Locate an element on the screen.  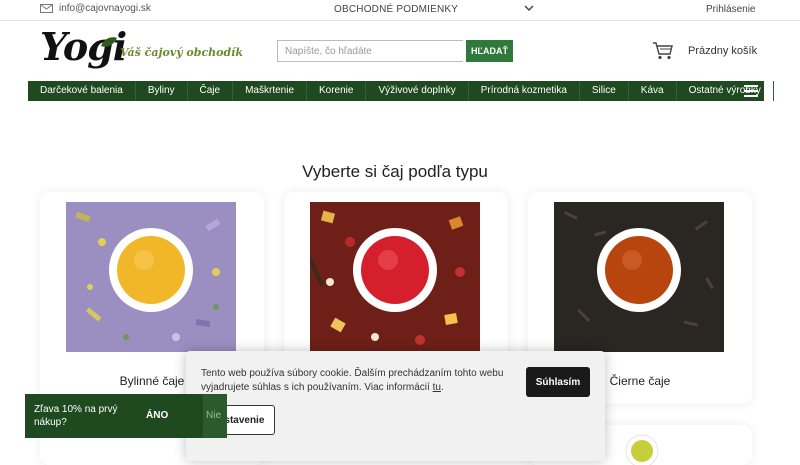
cookie-text-end: . is located at coordinates (442, 387).